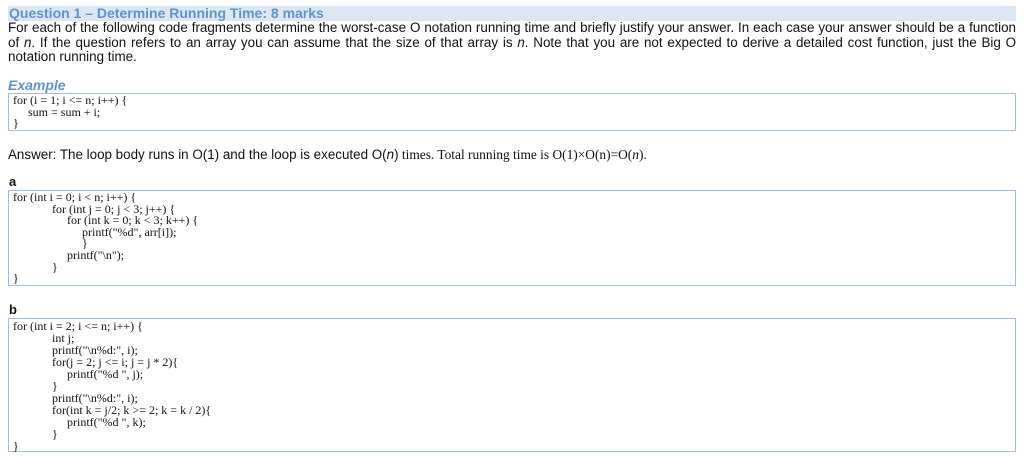 The height and width of the screenshot is (459, 1024). I want to click on code-line: printf("%d ", j);, so click(78, 374).